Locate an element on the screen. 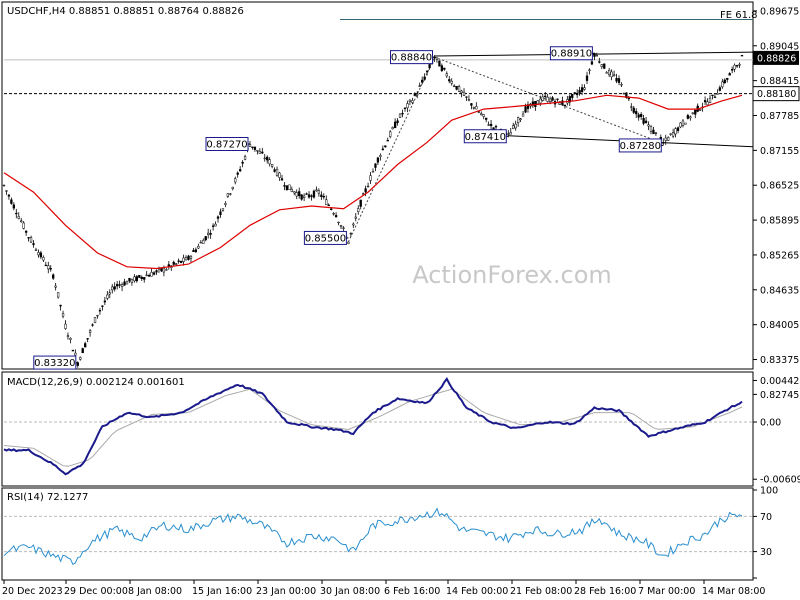 This screenshot has height=600, width=800. price-axis-label: 0.87785 is located at coordinates (779, 116).